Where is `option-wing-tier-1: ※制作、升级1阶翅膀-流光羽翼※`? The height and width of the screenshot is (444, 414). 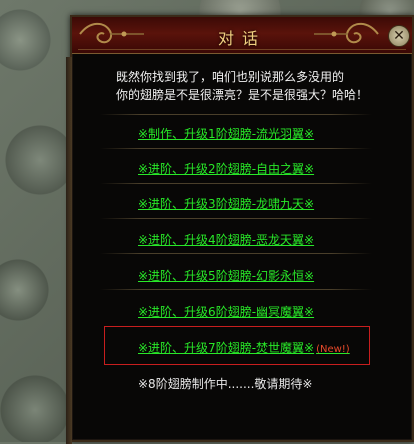
option-wing-tier-1: ※制作、升级1阶翅膀-流光羽翼※ is located at coordinates (226, 133).